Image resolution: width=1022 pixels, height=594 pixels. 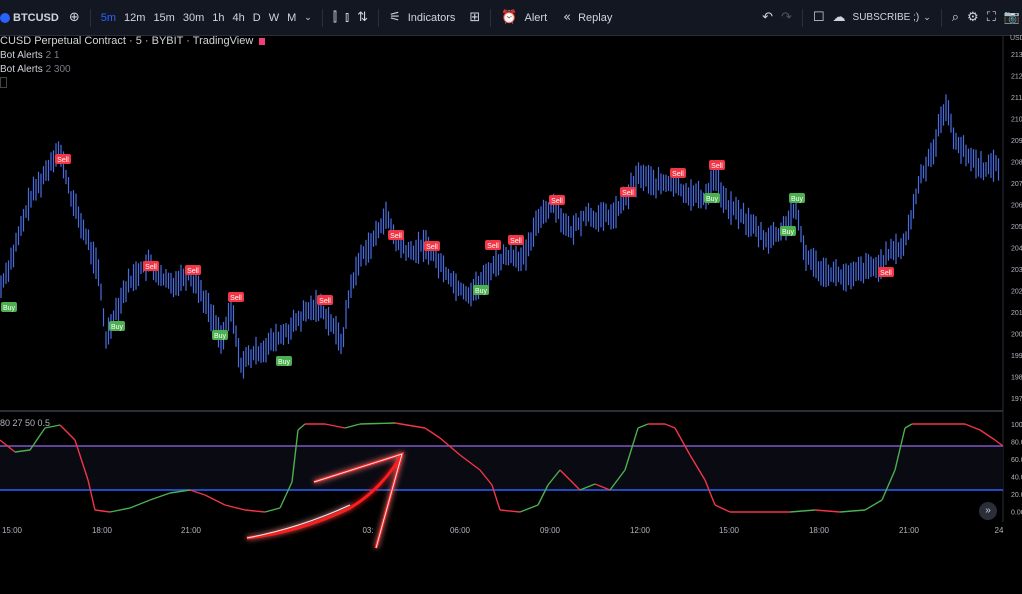 What do you see at coordinates (262, 41) in the screenshot?
I see `flag-icon` at bounding box center [262, 41].